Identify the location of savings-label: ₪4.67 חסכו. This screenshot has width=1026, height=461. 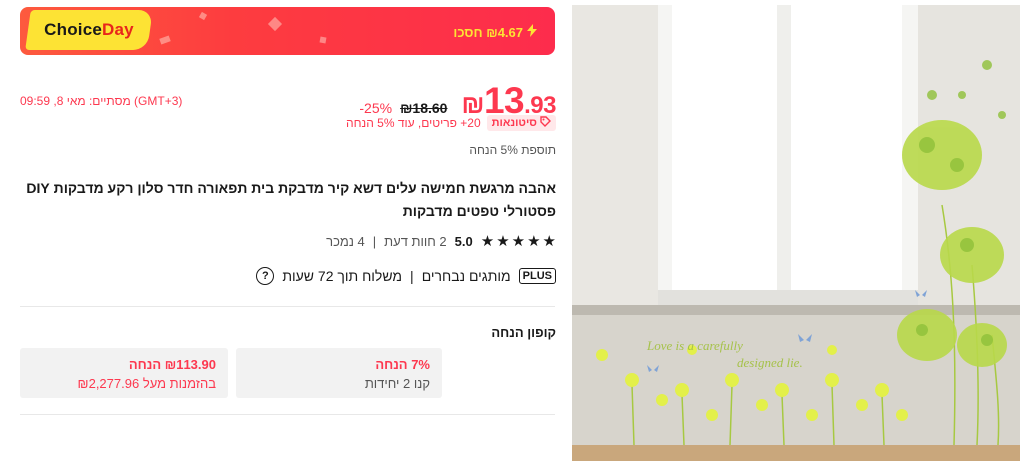
(495, 32).